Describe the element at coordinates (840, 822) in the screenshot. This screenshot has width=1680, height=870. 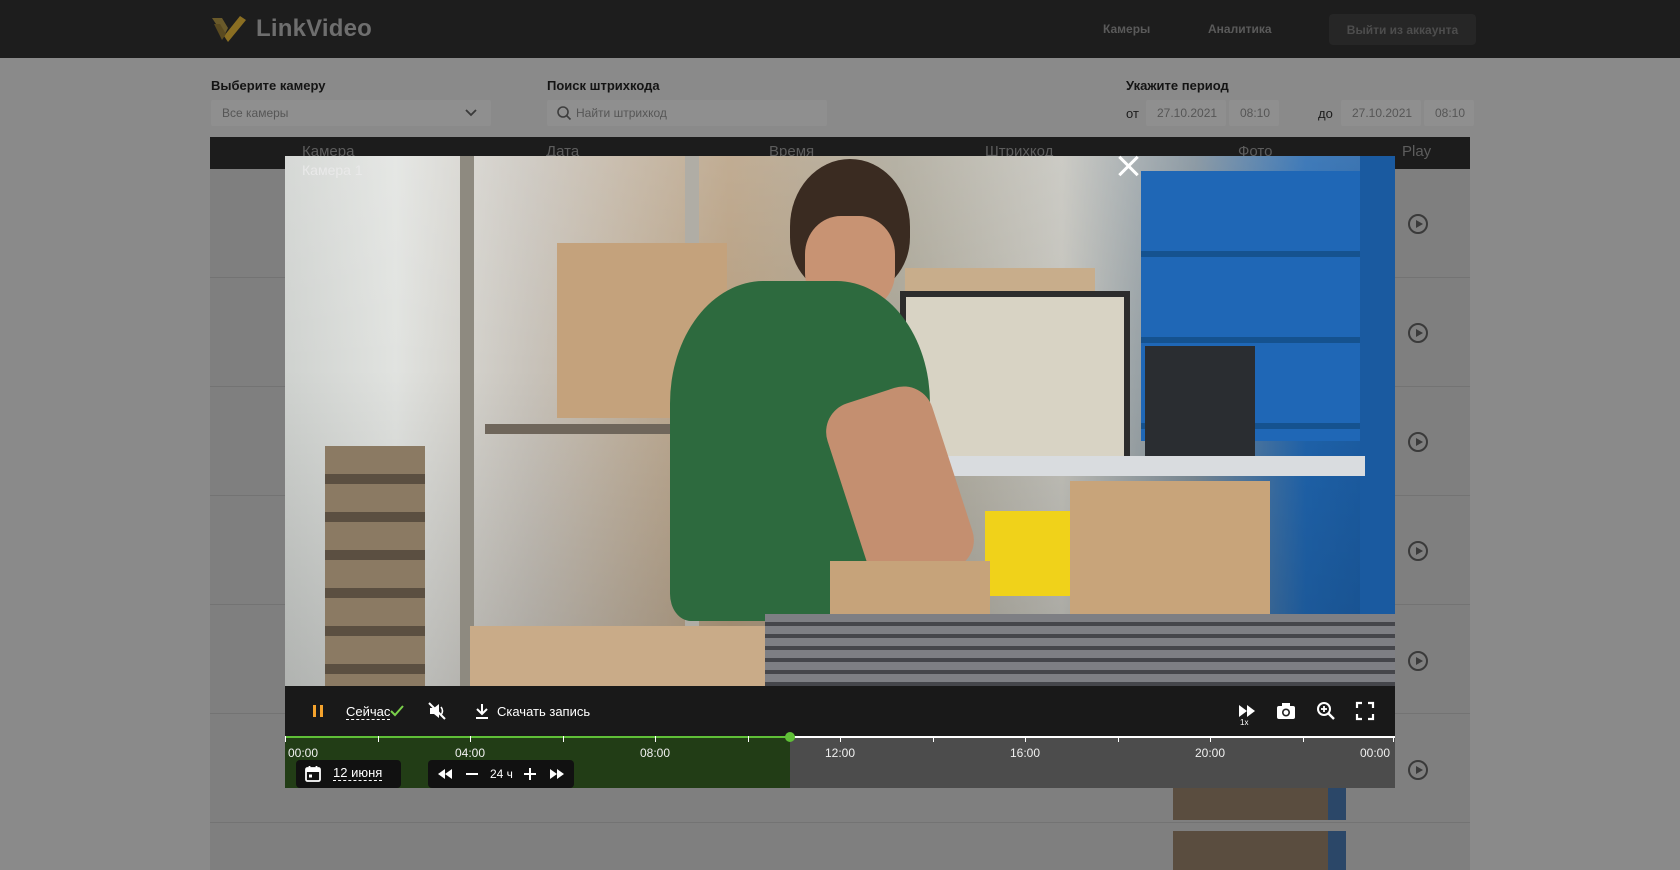
I see `row-divider` at that location.